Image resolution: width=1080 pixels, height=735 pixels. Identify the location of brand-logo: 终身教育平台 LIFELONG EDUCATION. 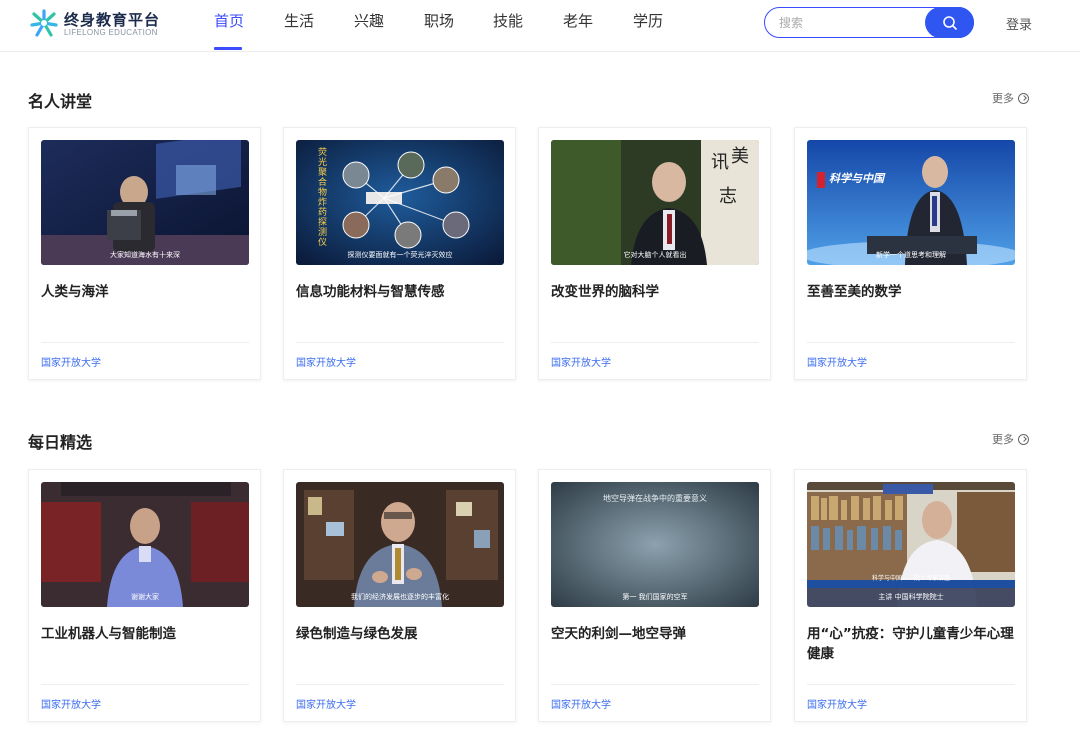
(96, 23).